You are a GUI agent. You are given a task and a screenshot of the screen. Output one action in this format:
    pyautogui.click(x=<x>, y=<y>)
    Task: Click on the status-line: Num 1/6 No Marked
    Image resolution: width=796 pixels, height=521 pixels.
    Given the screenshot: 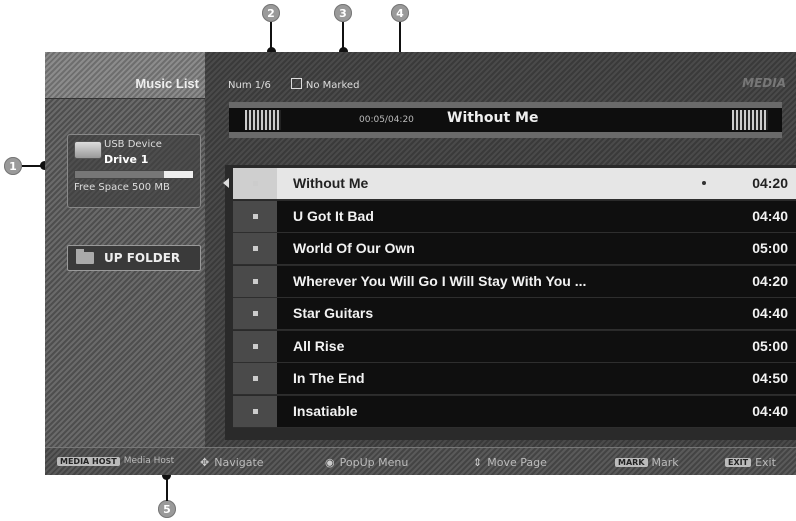 What is the action you would take?
    pyautogui.click(x=293, y=84)
    